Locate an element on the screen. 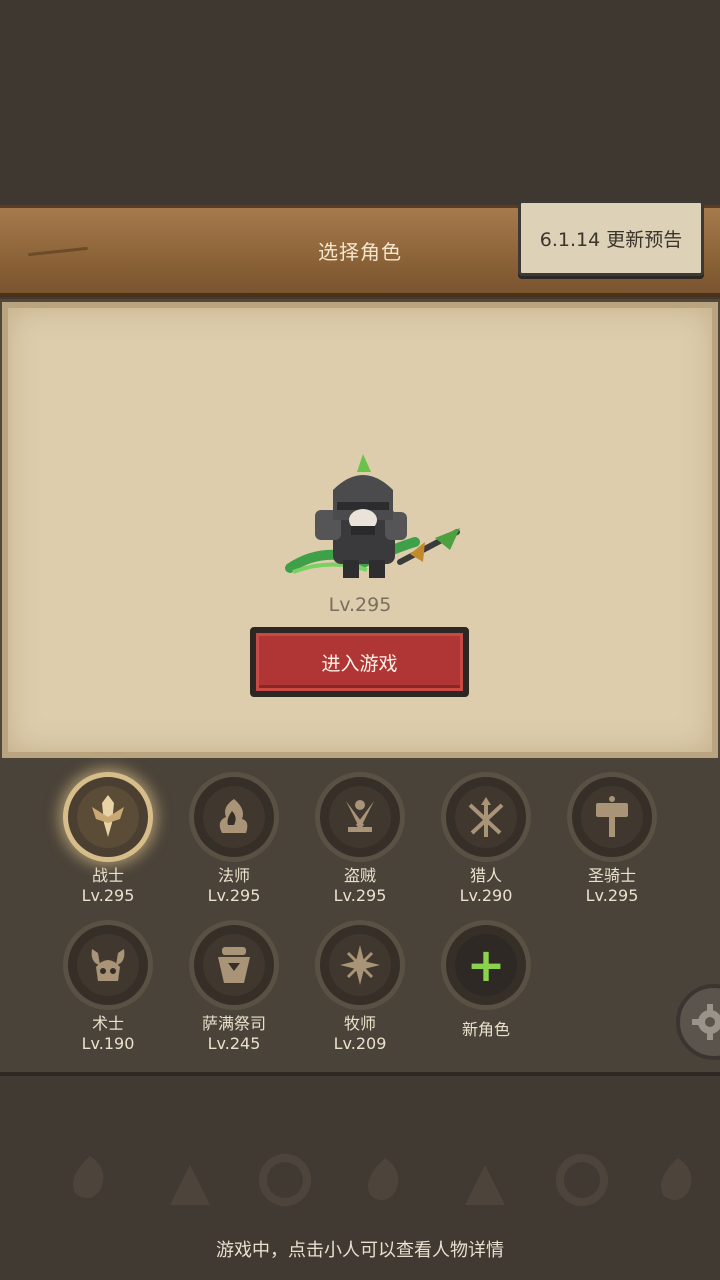 The width and height of the screenshot is (720, 1280). warlock-skull-icon is located at coordinates (108, 965).